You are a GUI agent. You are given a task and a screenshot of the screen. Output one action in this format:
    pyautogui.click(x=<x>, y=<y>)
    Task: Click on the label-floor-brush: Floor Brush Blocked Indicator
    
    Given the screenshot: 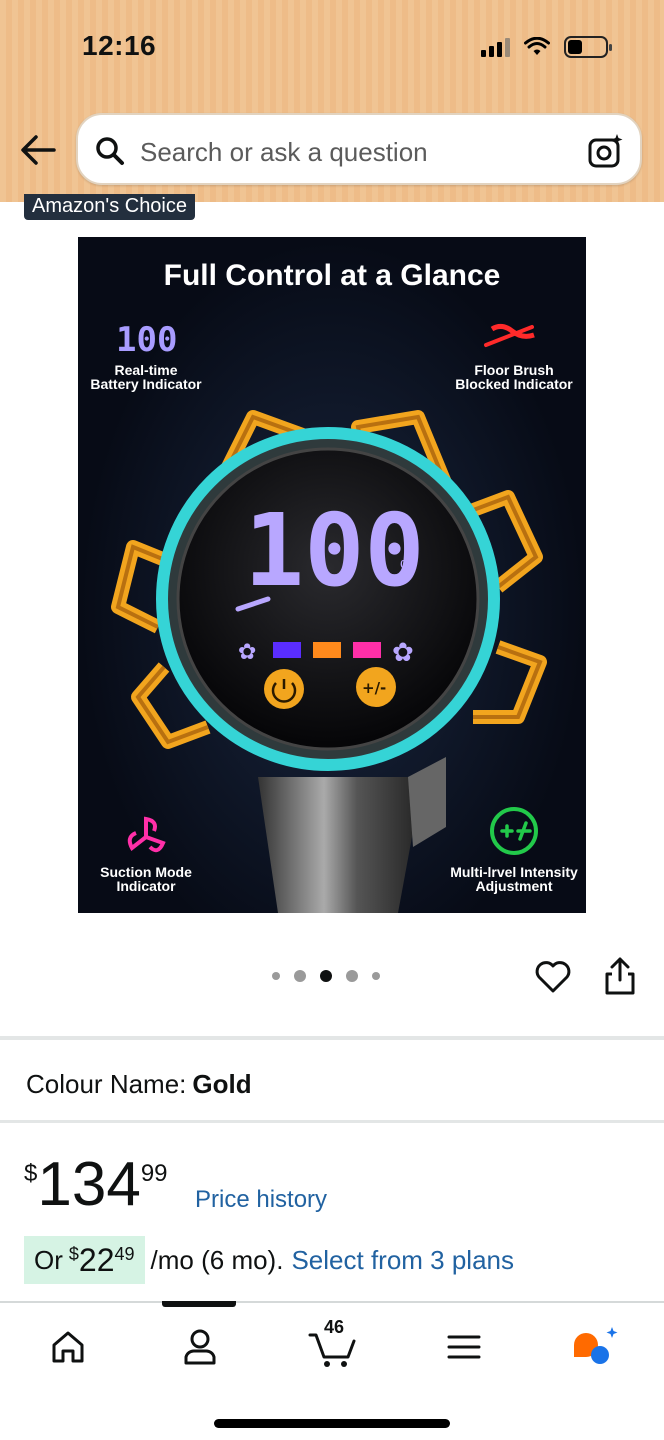 What is the action you would take?
    pyautogui.click(x=514, y=377)
    